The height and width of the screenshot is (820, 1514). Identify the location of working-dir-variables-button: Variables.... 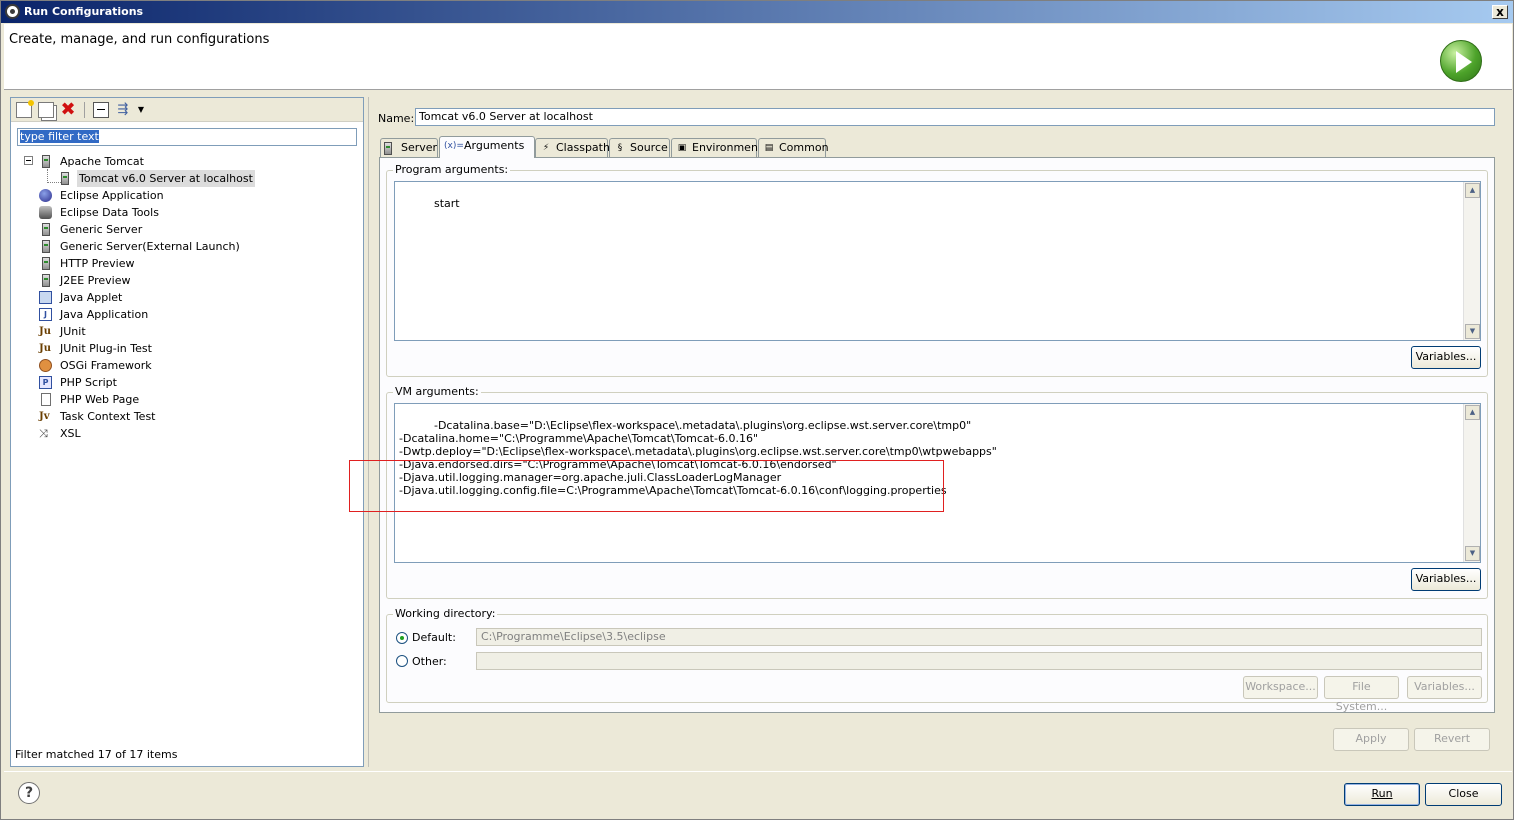
(1444, 687).